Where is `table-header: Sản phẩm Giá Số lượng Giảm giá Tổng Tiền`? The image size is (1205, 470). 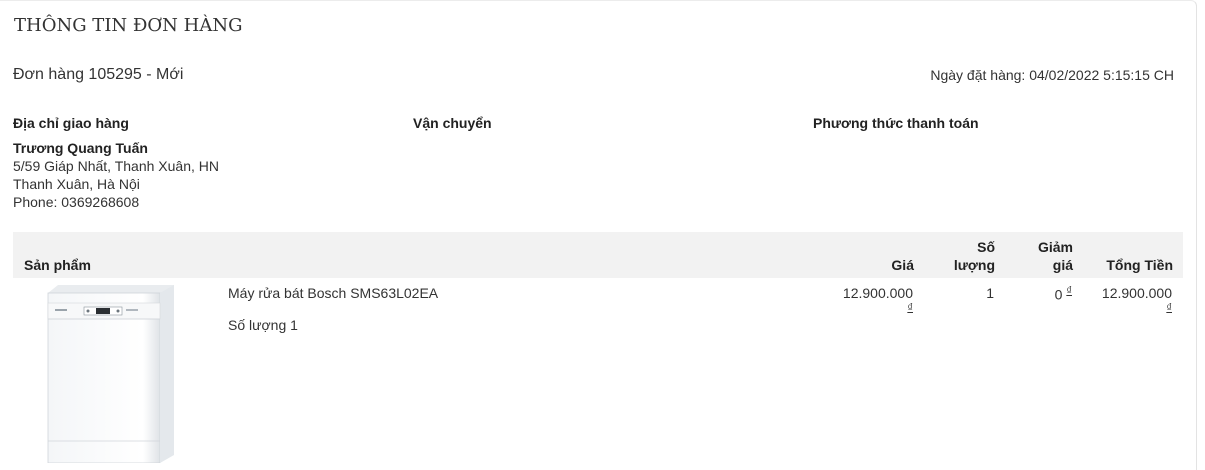
table-header: Sản phẩm Giá Số lượng Giảm giá Tổng Tiền is located at coordinates (598, 255).